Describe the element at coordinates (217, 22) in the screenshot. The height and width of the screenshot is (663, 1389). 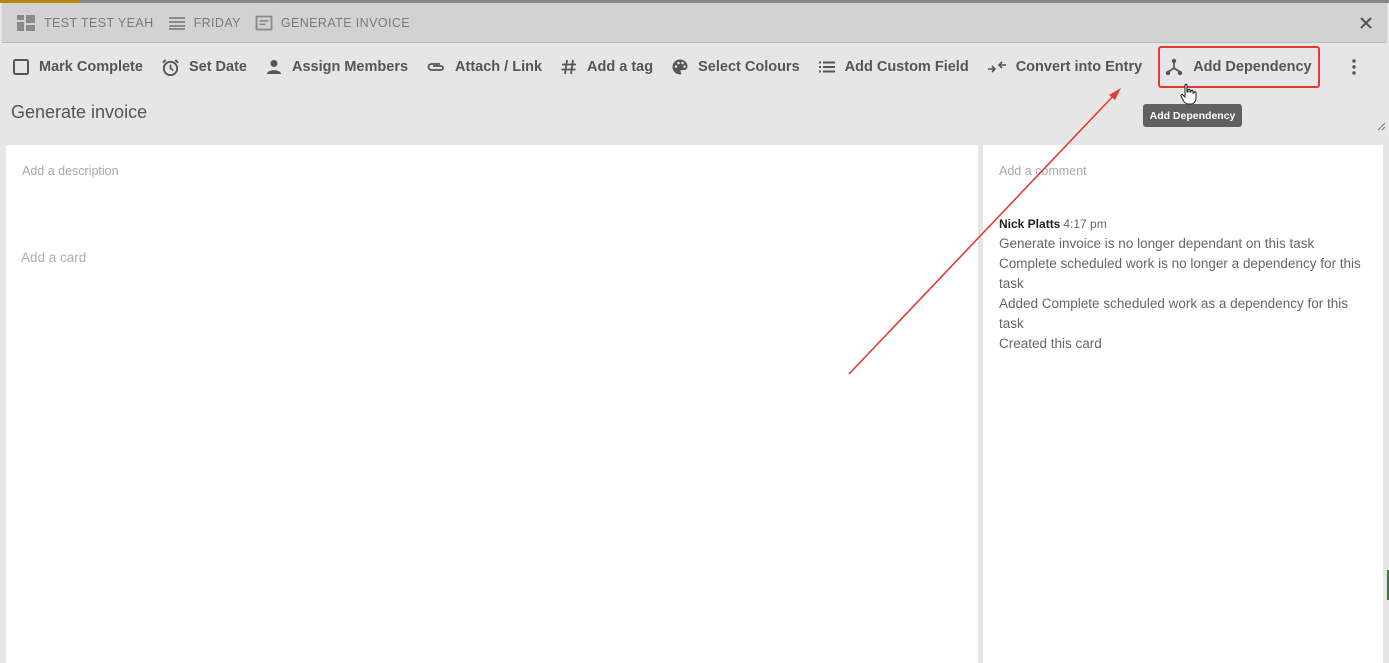
I see `breadcrumb-list-label: FRIDAY` at that location.